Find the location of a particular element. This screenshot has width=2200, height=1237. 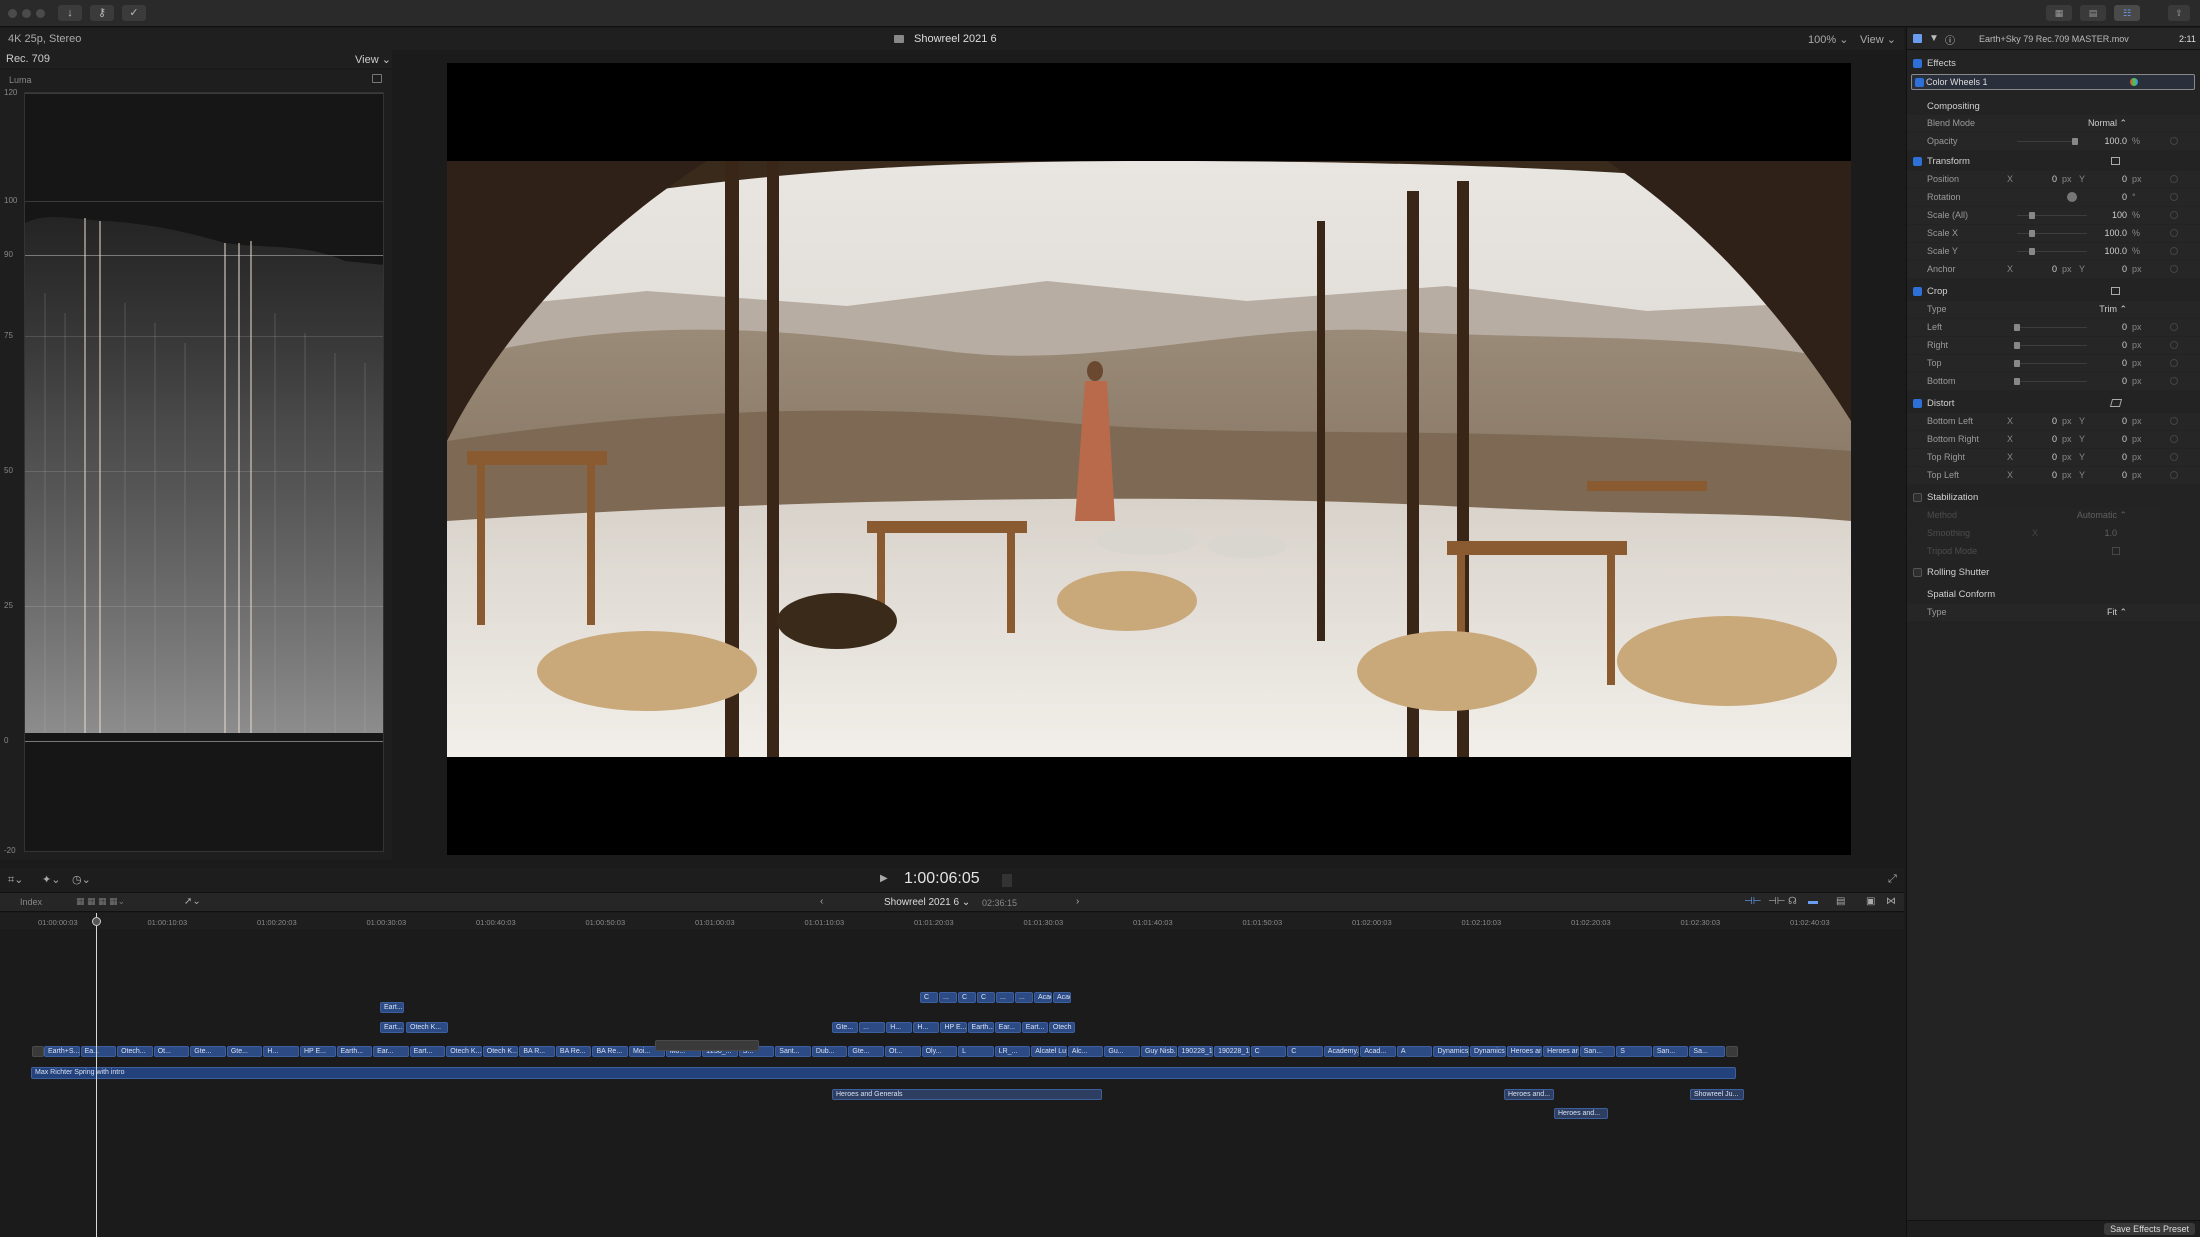

history-back-icon: ‹ is located at coordinates (821, 901).